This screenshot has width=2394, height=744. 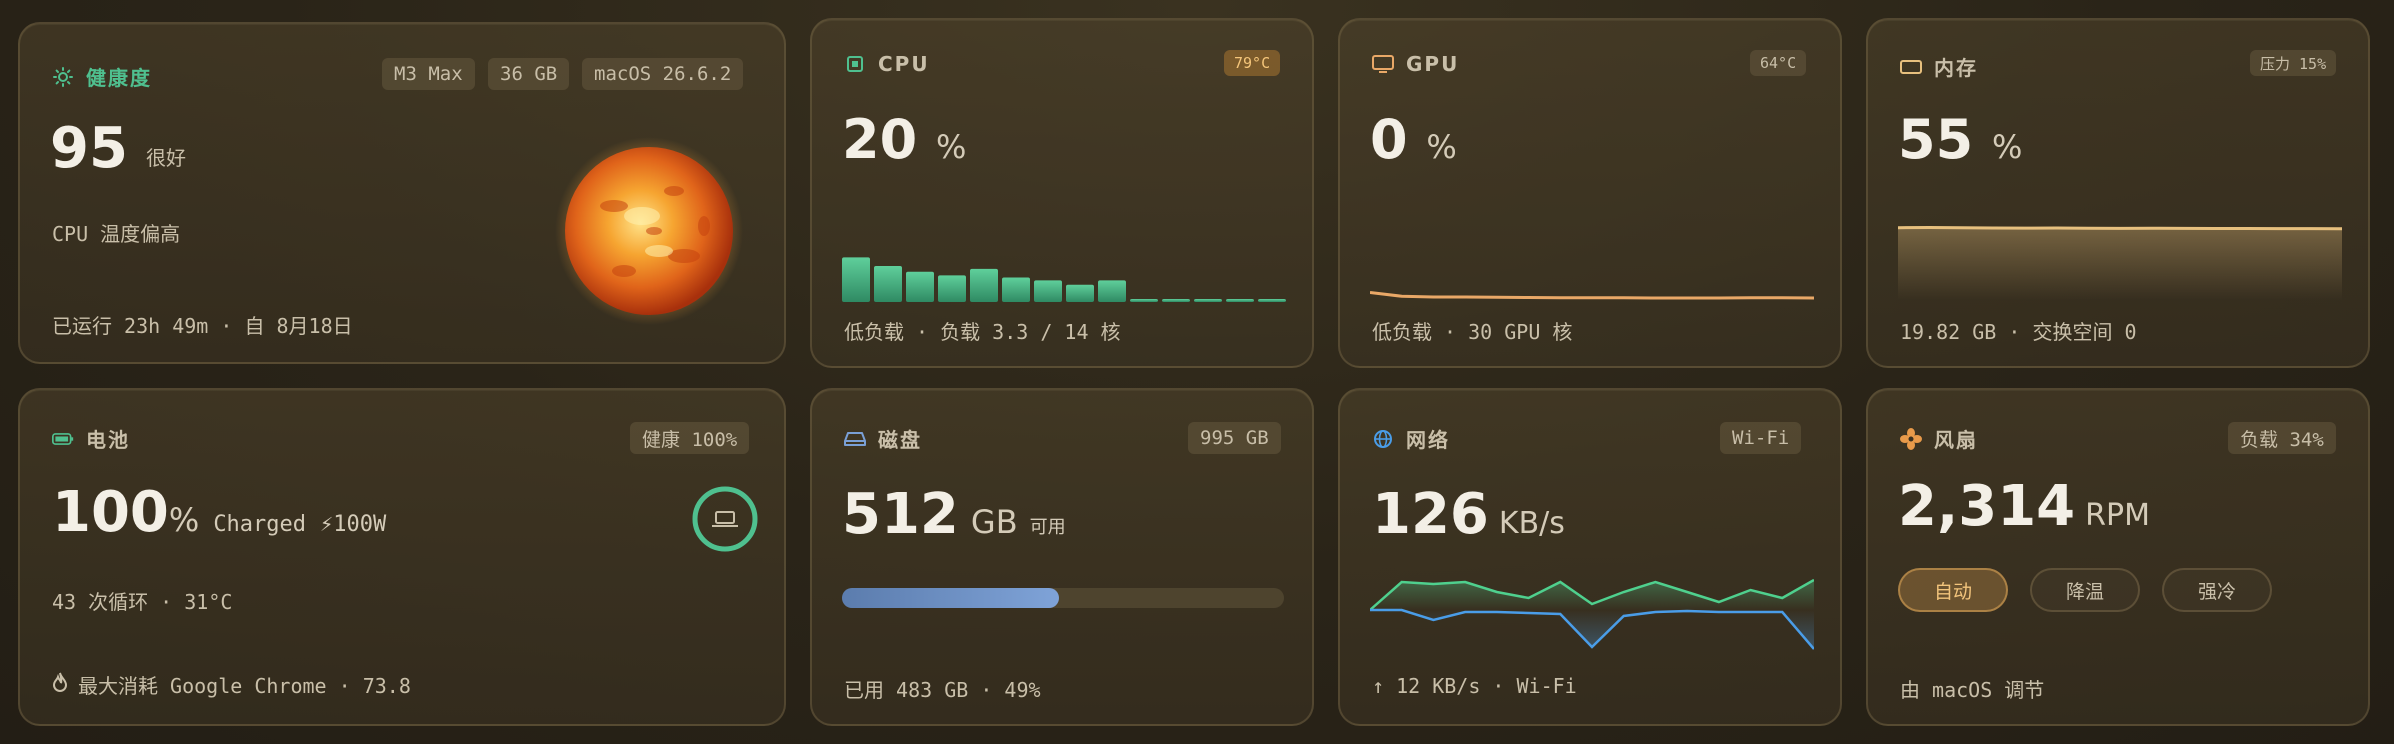 What do you see at coordinates (108, 440) in the screenshot?
I see `battery-title: 电池` at bounding box center [108, 440].